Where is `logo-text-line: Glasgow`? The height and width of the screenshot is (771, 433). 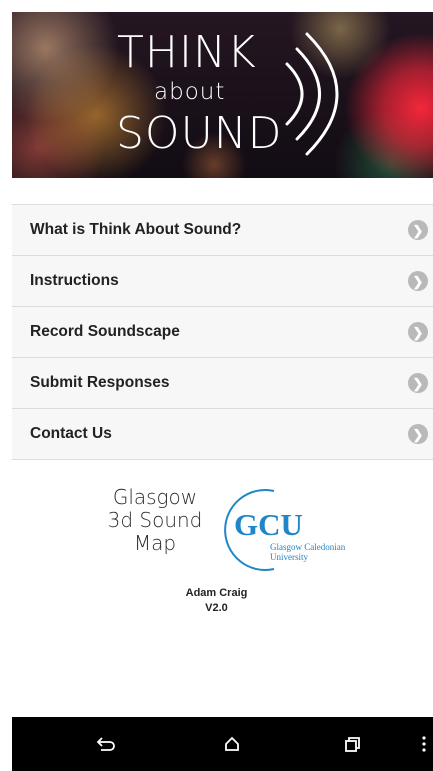 logo-text-line: Glasgow is located at coordinates (155, 497).